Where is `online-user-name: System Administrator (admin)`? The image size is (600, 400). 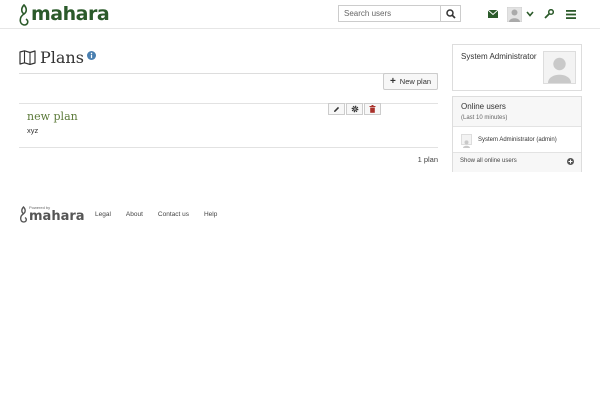
online-user-name: System Administrator (admin) is located at coordinates (517, 139).